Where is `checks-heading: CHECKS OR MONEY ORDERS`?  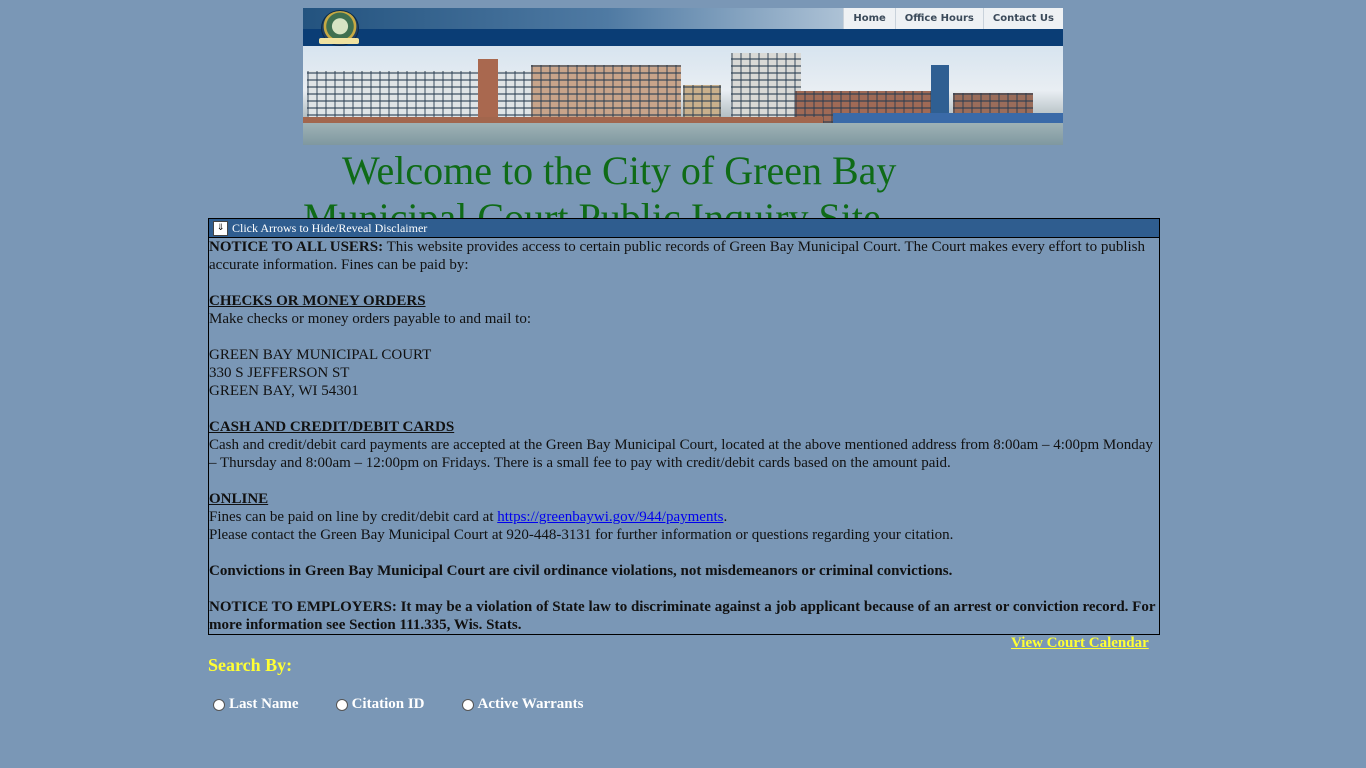 checks-heading: CHECKS OR MONEY ORDERS is located at coordinates (317, 301).